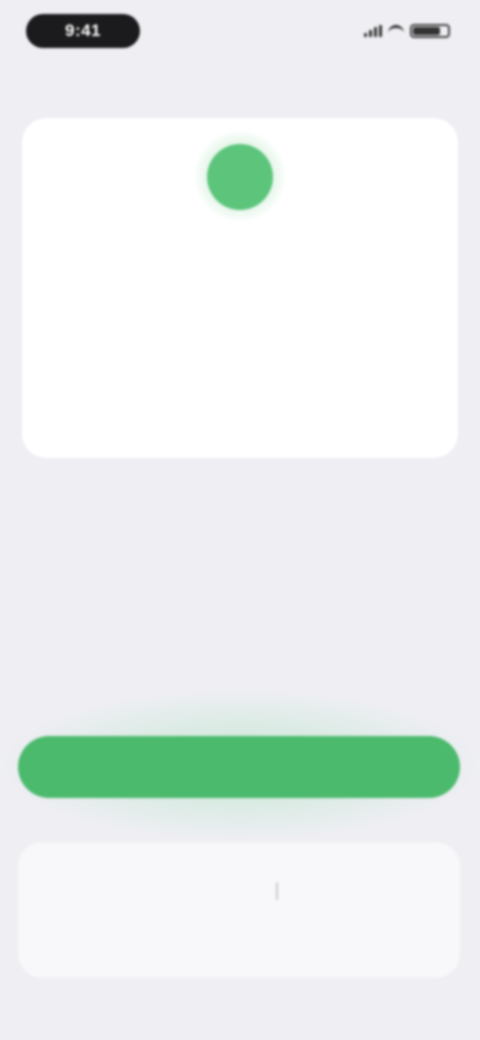 The height and width of the screenshot is (1040, 480). What do you see at coordinates (277, 891) in the screenshot?
I see `action-divider` at bounding box center [277, 891].